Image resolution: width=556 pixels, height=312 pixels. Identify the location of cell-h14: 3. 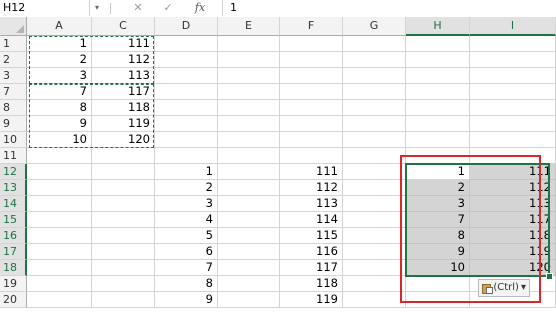
(438, 204).